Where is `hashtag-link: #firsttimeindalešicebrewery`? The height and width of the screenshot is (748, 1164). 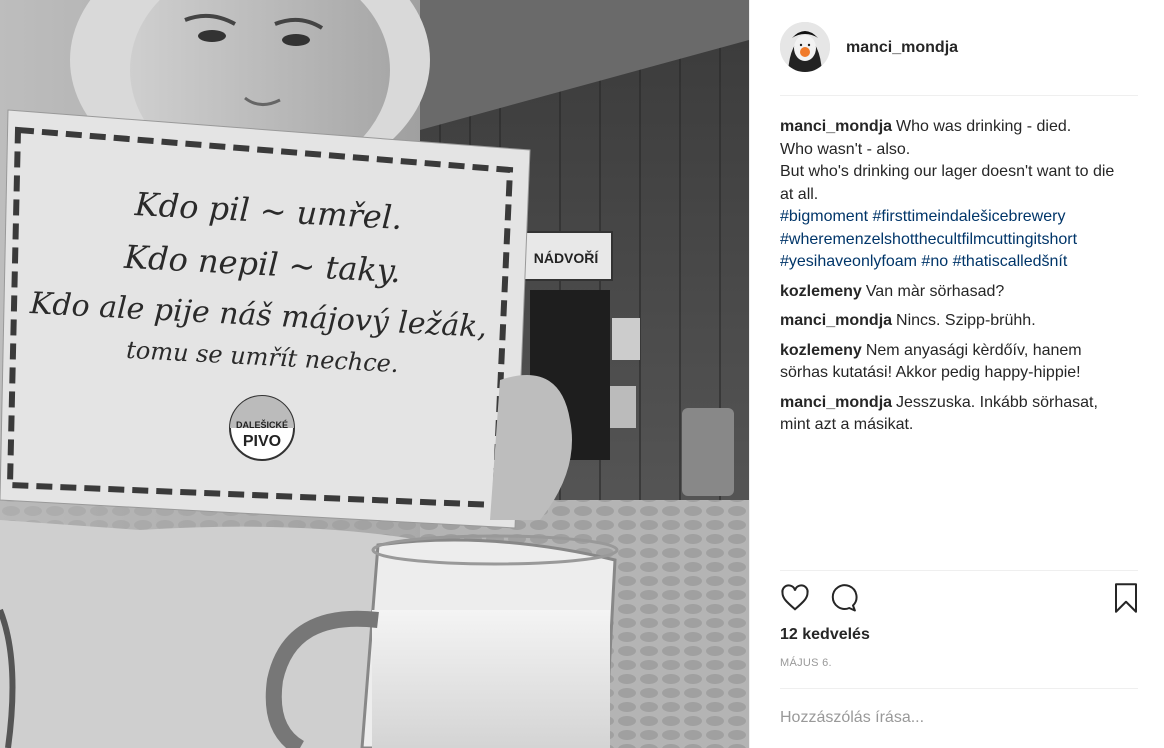 hashtag-link: #firsttimeindalešicebrewery is located at coordinates (969, 216).